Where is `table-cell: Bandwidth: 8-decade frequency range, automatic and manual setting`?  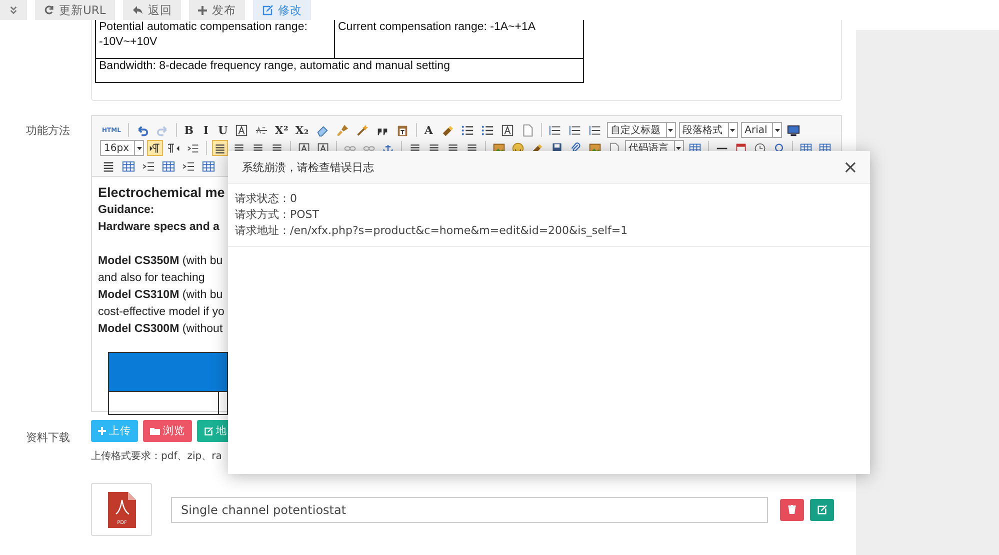
table-cell: Bandwidth: 8-decade frequency range, automatic and manual setting is located at coordinates (340, 70).